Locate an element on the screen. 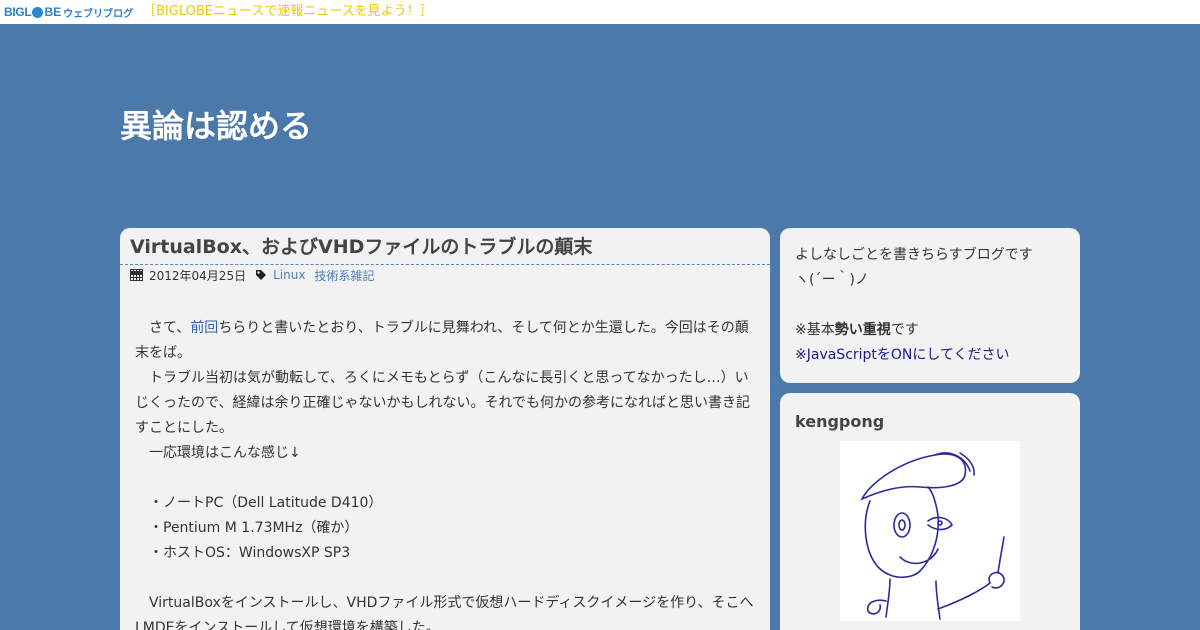 This screenshot has width=1200, height=630. biglobe-logo: BIGL BE ウェブリブログ is located at coordinates (68, 12).